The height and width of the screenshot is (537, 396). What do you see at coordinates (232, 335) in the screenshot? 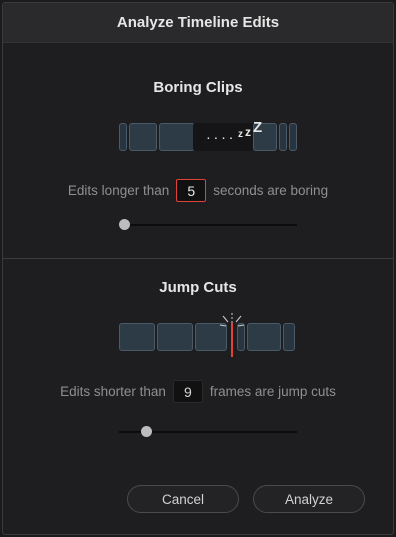
I see `cut-spark-icon` at bounding box center [232, 335].